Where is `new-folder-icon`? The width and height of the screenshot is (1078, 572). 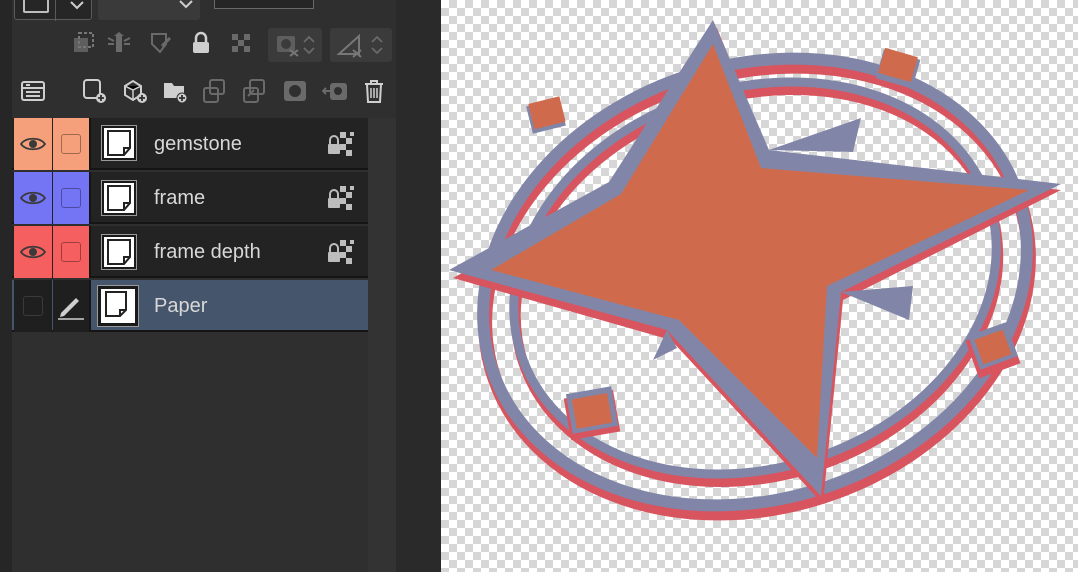
new-folder-icon is located at coordinates (175, 91).